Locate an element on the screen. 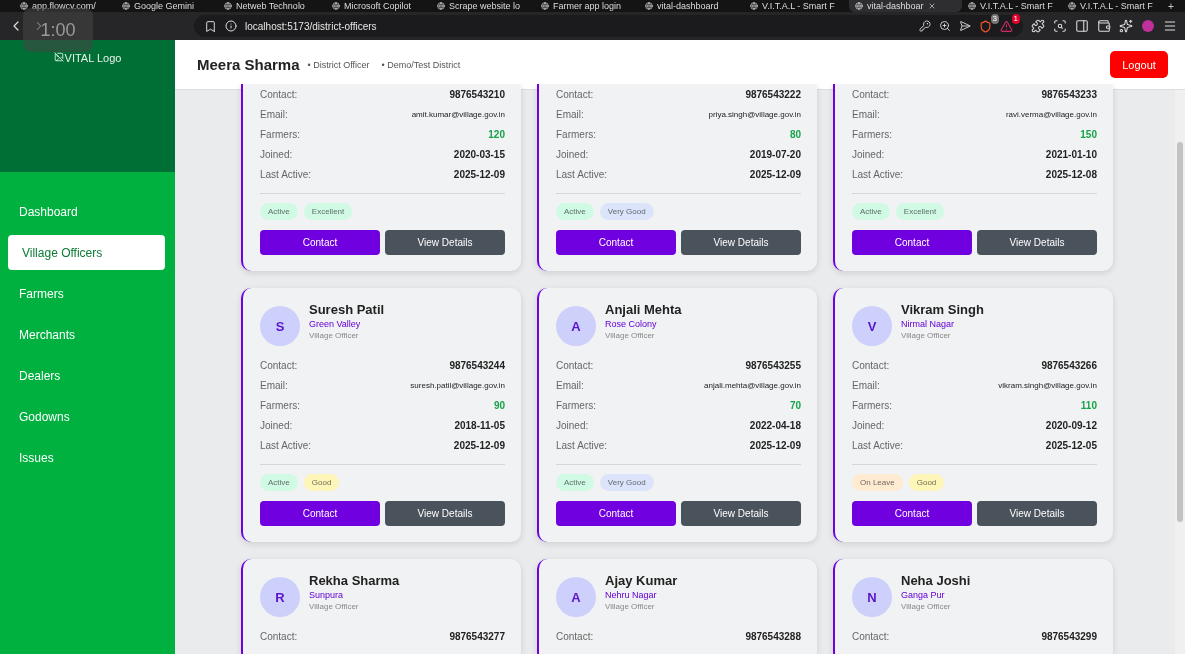  close-icon is located at coordinates (931, 6).